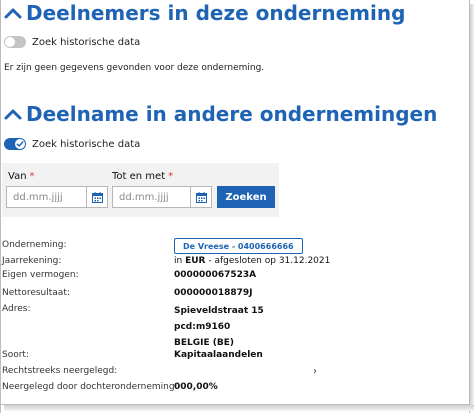 Image resolution: width=474 pixels, height=413 pixels. I want to click on eigen-vermogen-value: 000000067523A, so click(215, 275).